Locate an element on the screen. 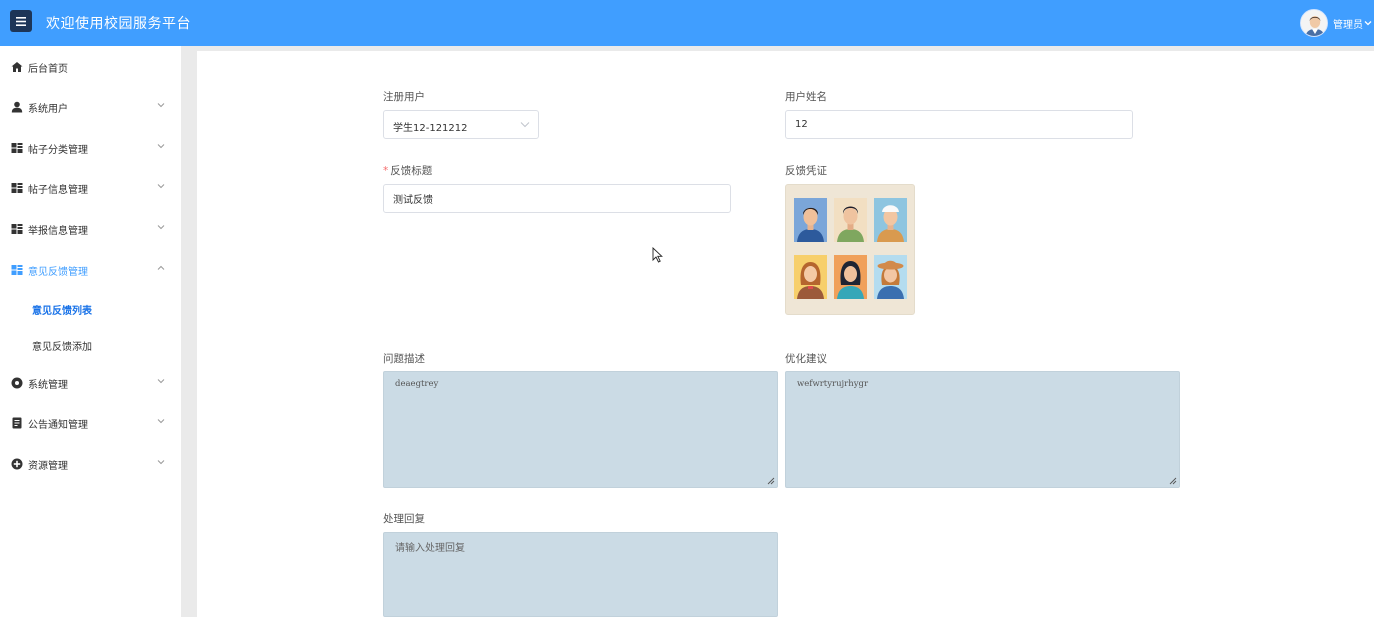 The image size is (1374, 617). sidebar-item-label: 后台首页 is located at coordinates (48, 69).